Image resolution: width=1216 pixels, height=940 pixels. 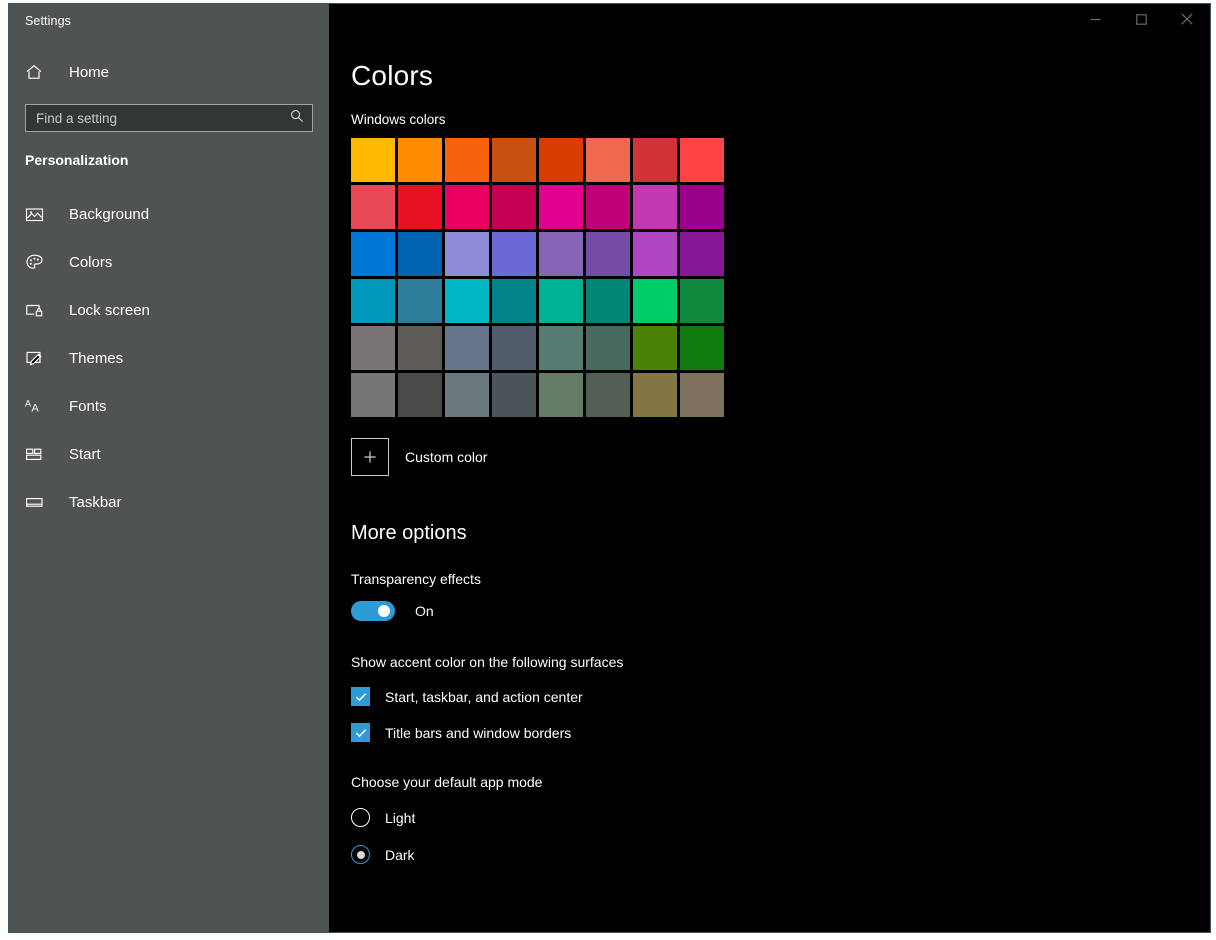 I want to click on close-button, so click(x=1187, y=19).